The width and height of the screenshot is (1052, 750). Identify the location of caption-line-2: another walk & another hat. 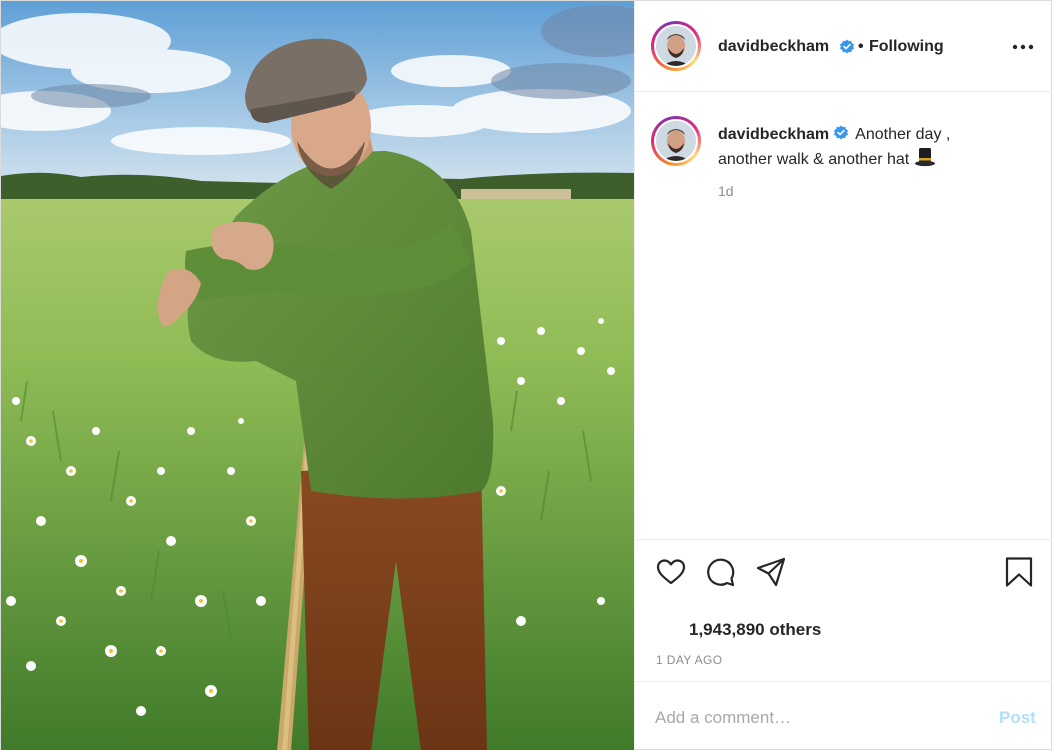
(814, 159).